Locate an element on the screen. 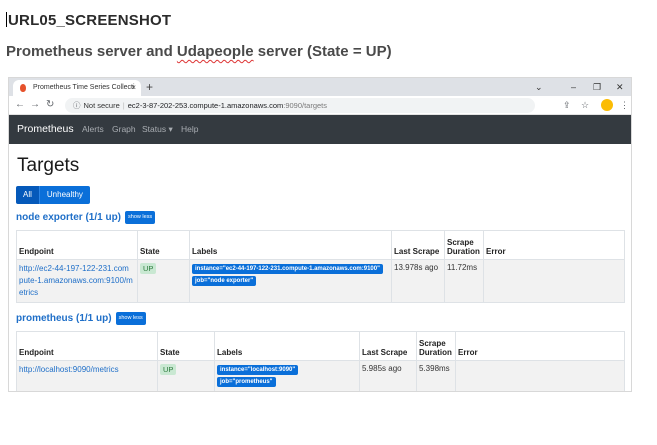 This screenshot has width=657, height=445. brand-link: Prometheus is located at coordinates (45, 129).